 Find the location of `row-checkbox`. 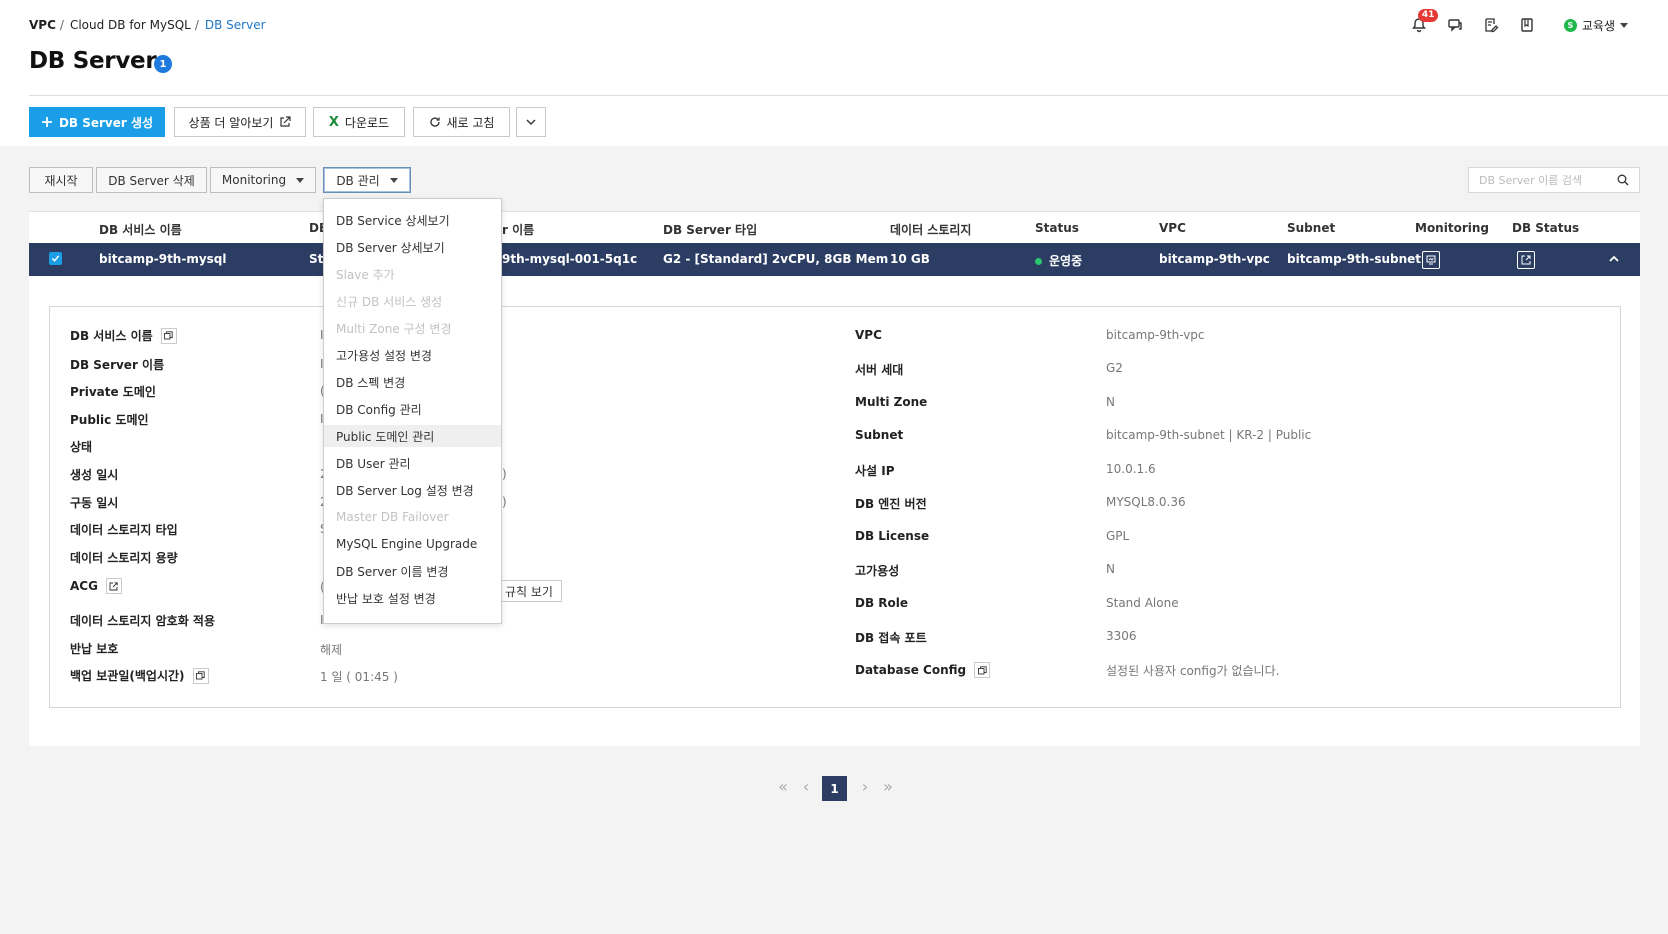

row-checkbox is located at coordinates (55, 258).